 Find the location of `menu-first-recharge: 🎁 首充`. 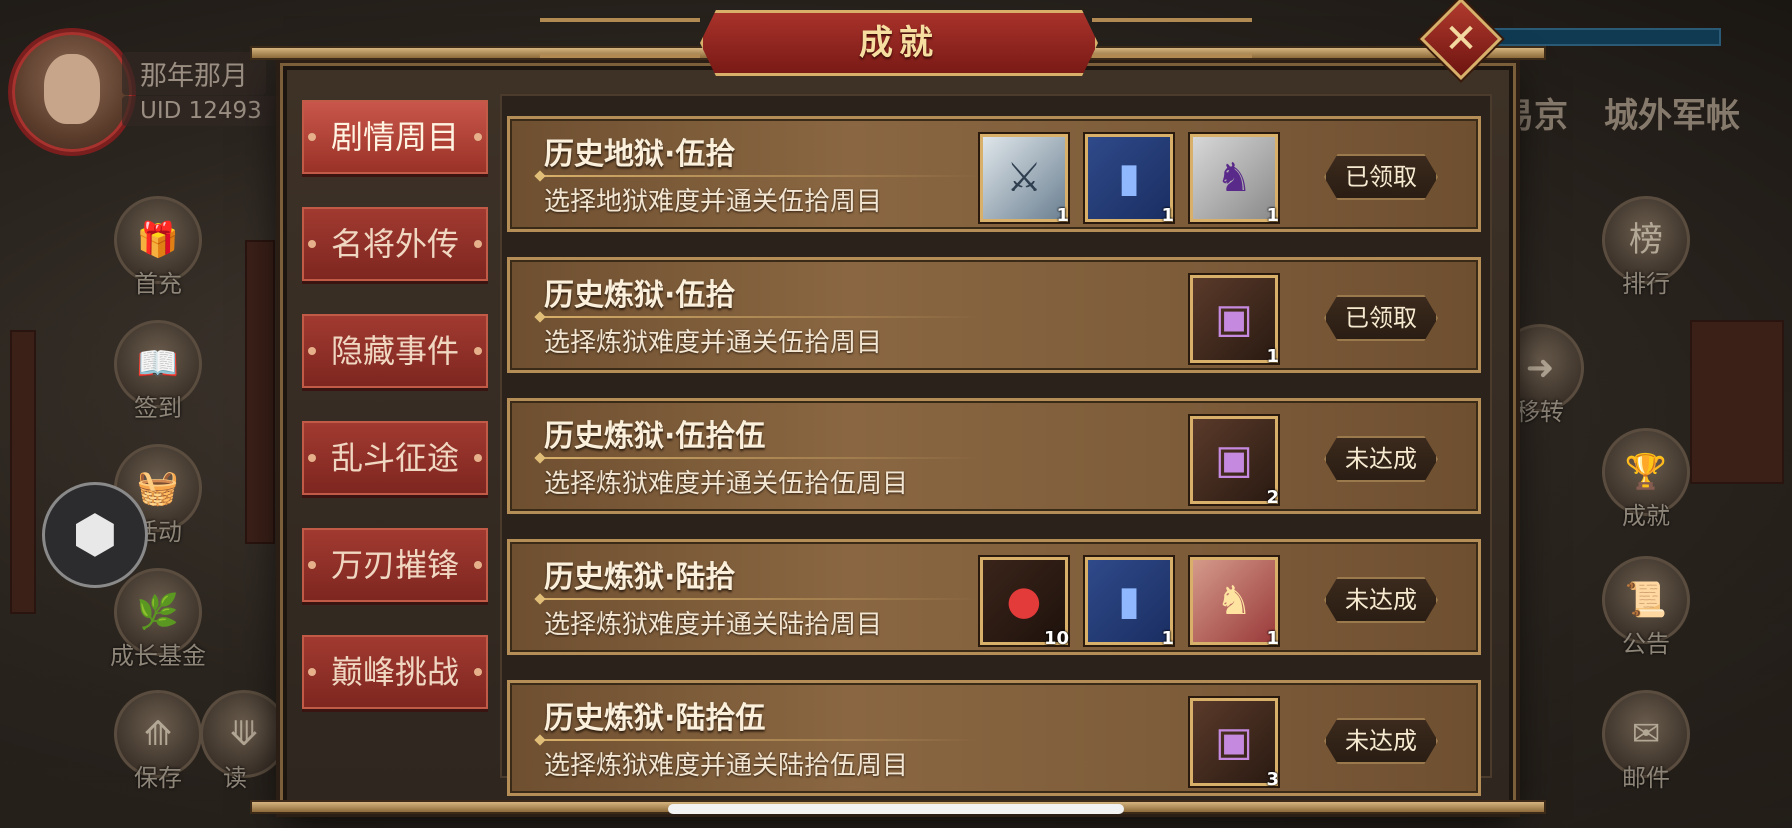

menu-first-recharge: 🎁 首充 is located at coordinates (158, 247).